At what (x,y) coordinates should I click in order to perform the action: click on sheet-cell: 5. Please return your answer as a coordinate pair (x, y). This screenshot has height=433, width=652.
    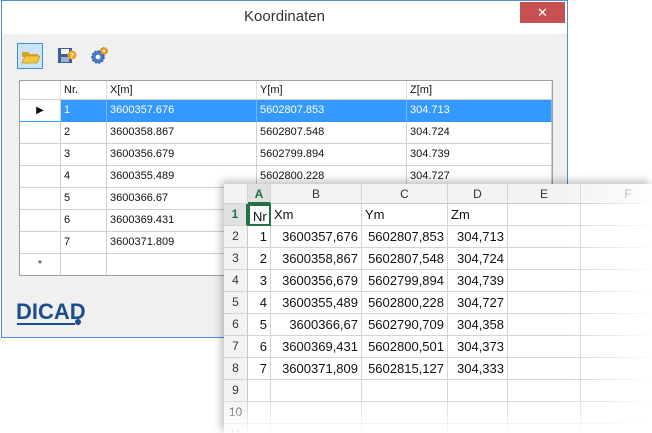
    Looking at the image, I should click on (259, 325).